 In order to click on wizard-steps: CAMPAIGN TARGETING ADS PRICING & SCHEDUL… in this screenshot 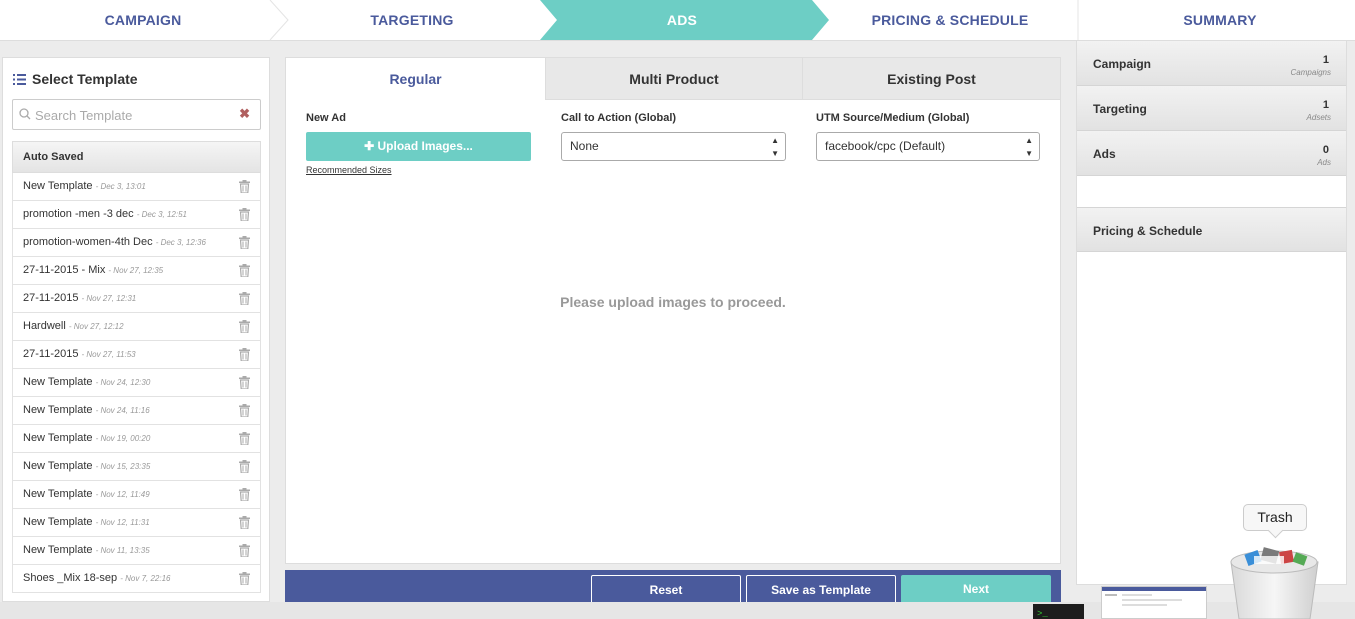, I will do `click(677, 20)`.